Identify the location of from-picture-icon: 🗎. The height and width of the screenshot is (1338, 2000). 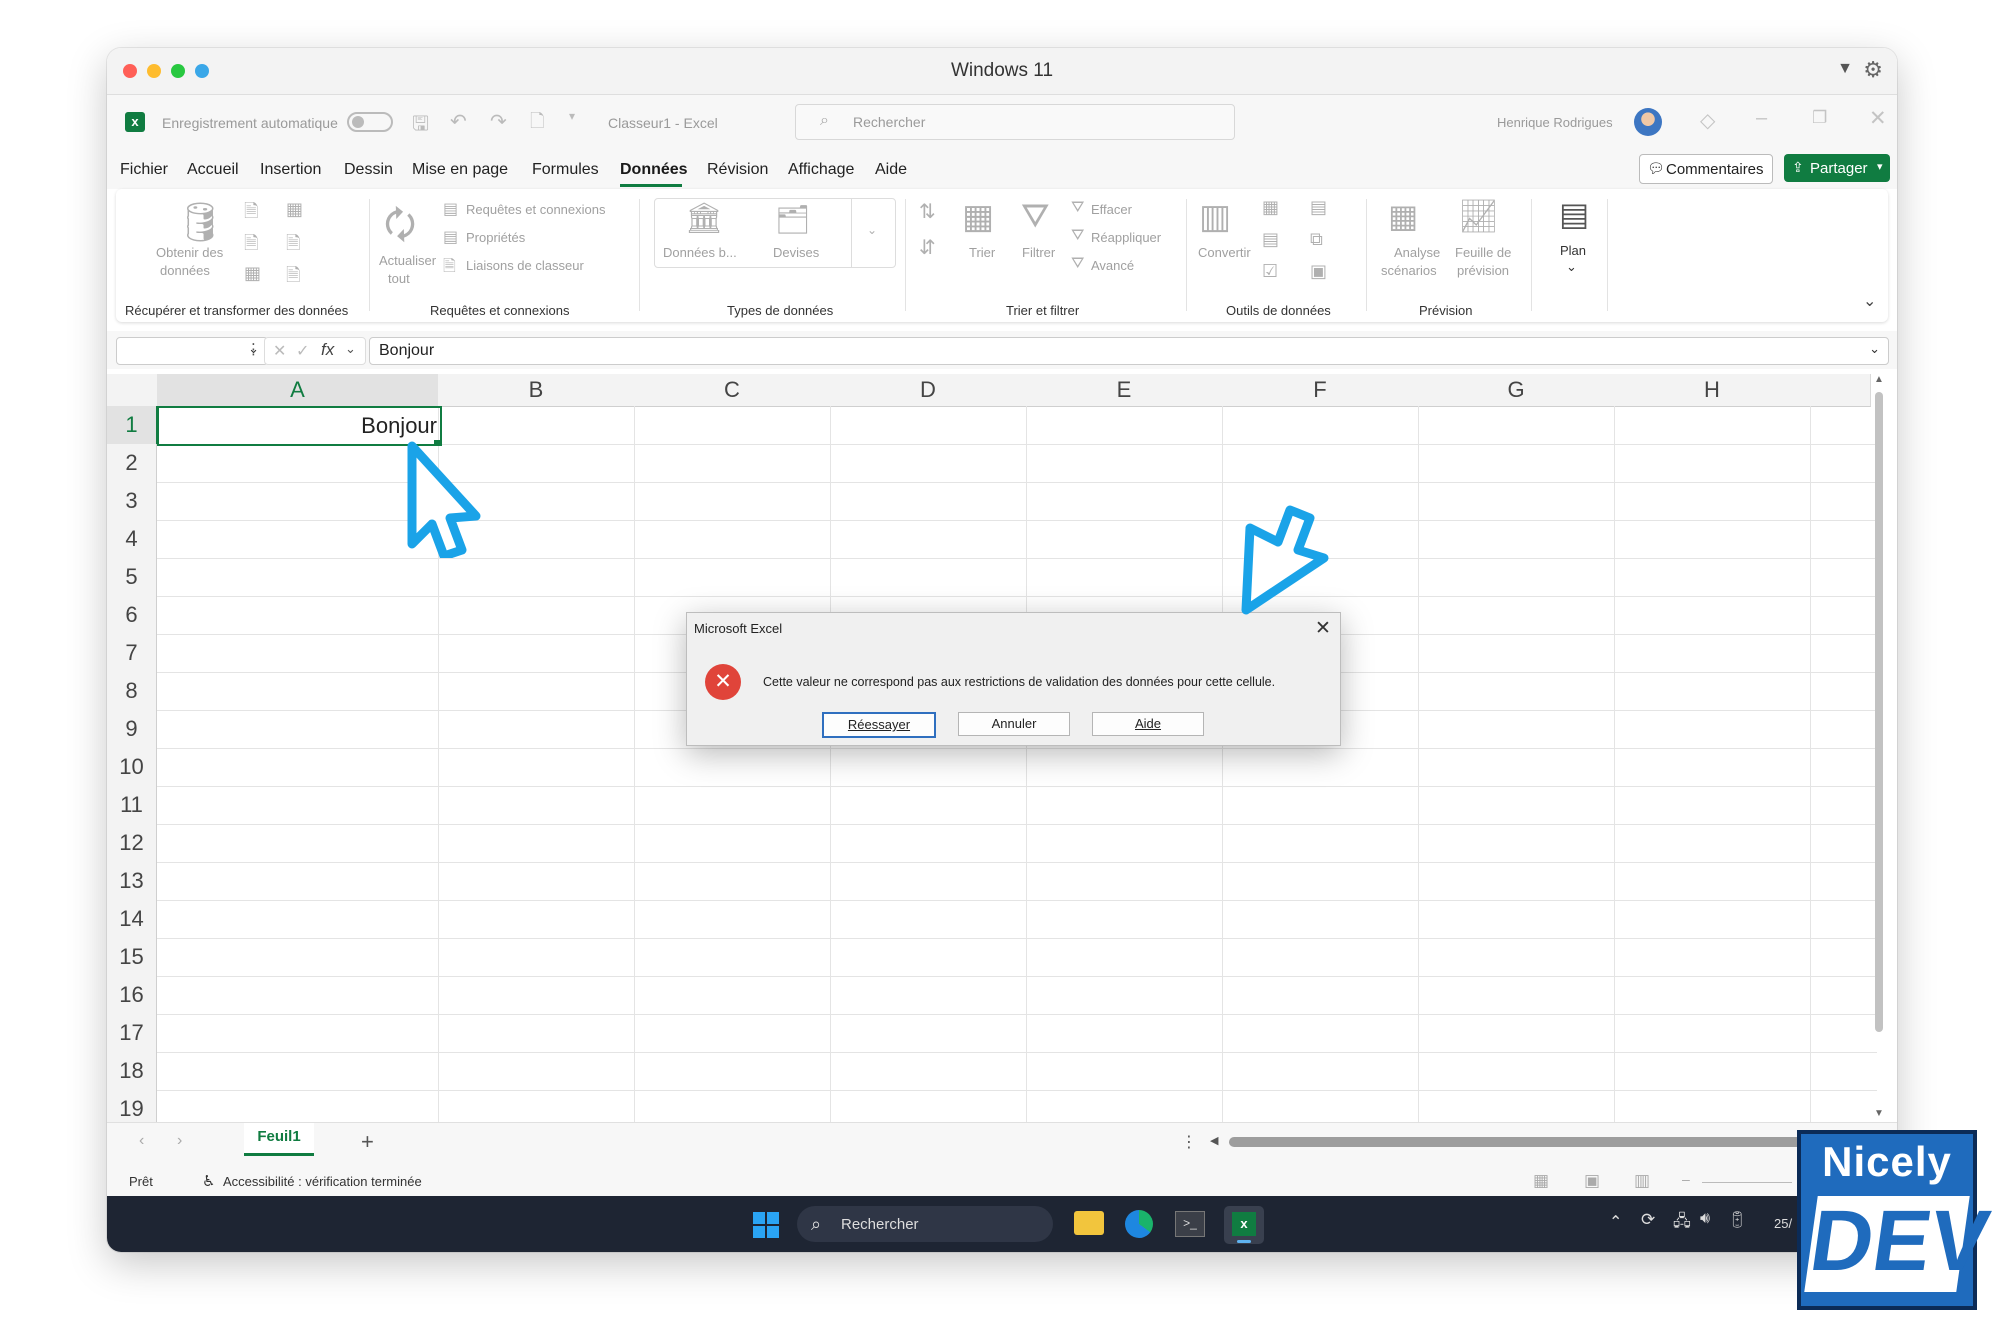
(293, 278).